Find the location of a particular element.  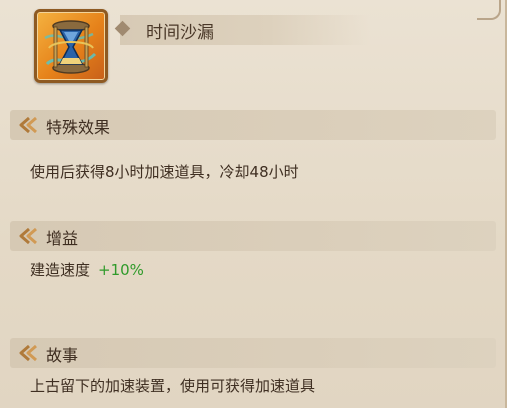

panel-corner-ornament is located at coordinates (489, 10).